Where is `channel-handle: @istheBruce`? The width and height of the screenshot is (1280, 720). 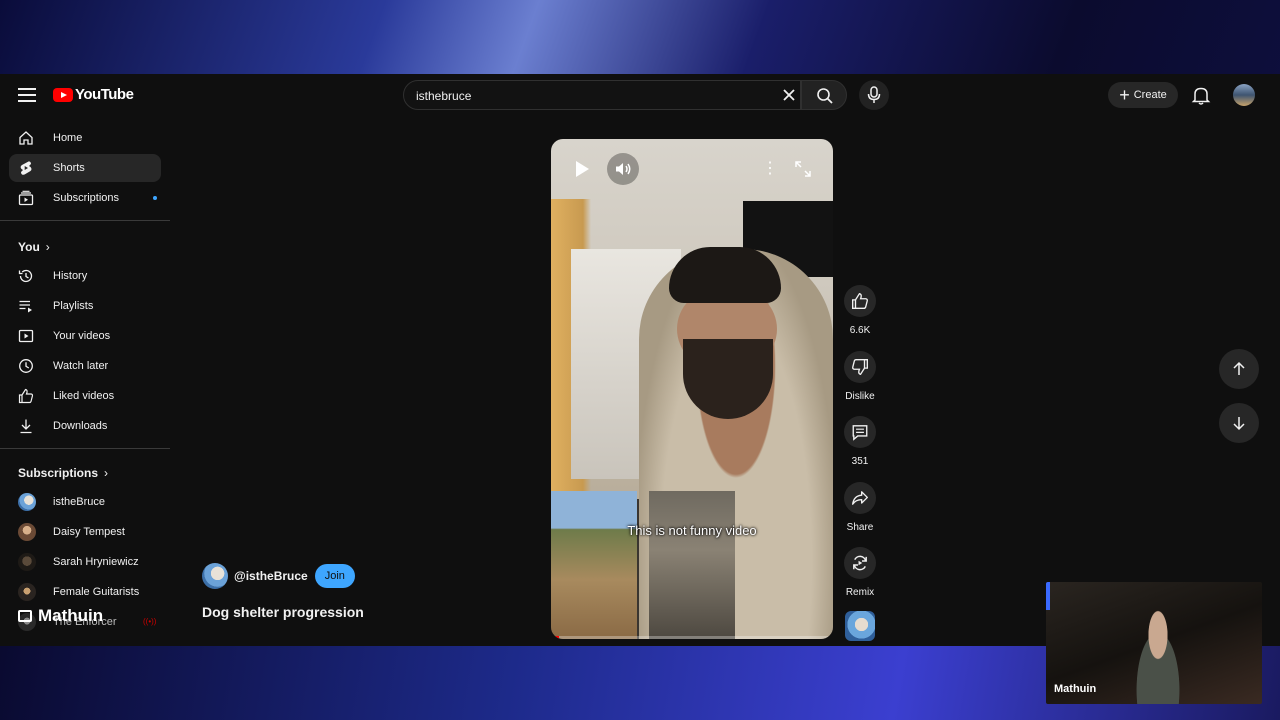 channel-handle: @istheBruce is located at coordinates (271, 576).